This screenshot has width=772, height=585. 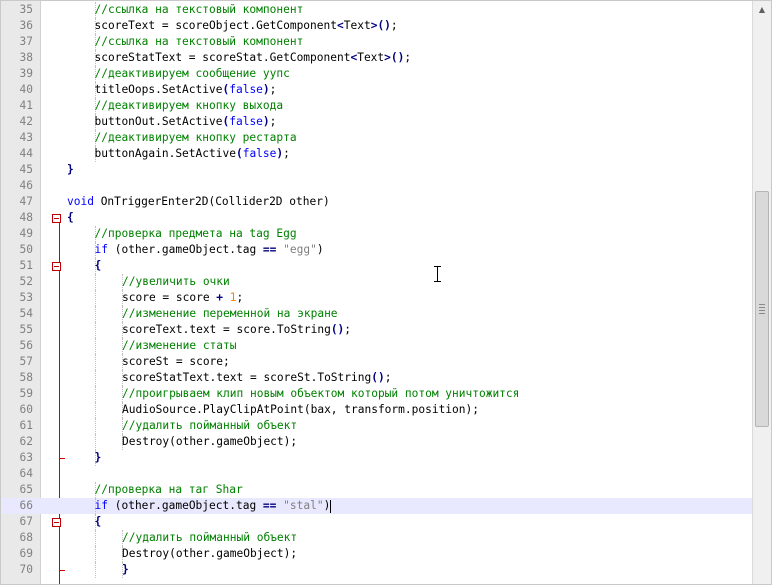 I want to click on code-token: //деактивируем кнопку выхода, so click(x=189, y=105).